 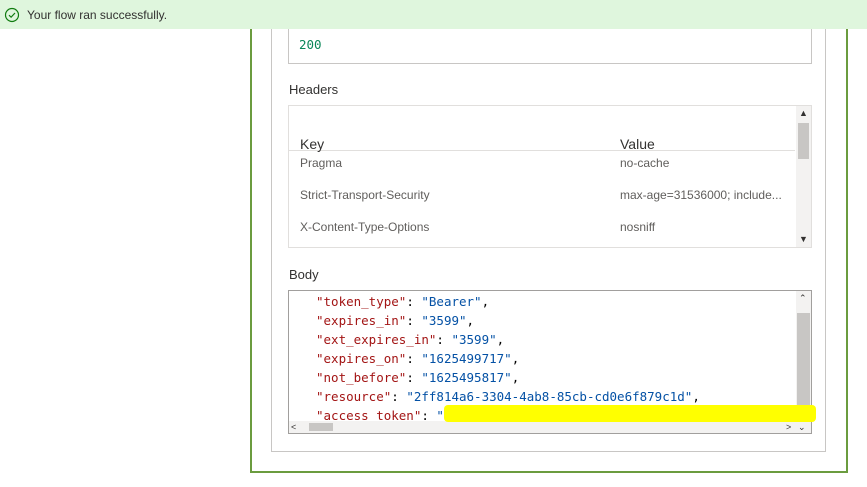 I want to click on headers-scrollbar: ▲ ▼, so click(x=803, y=176).